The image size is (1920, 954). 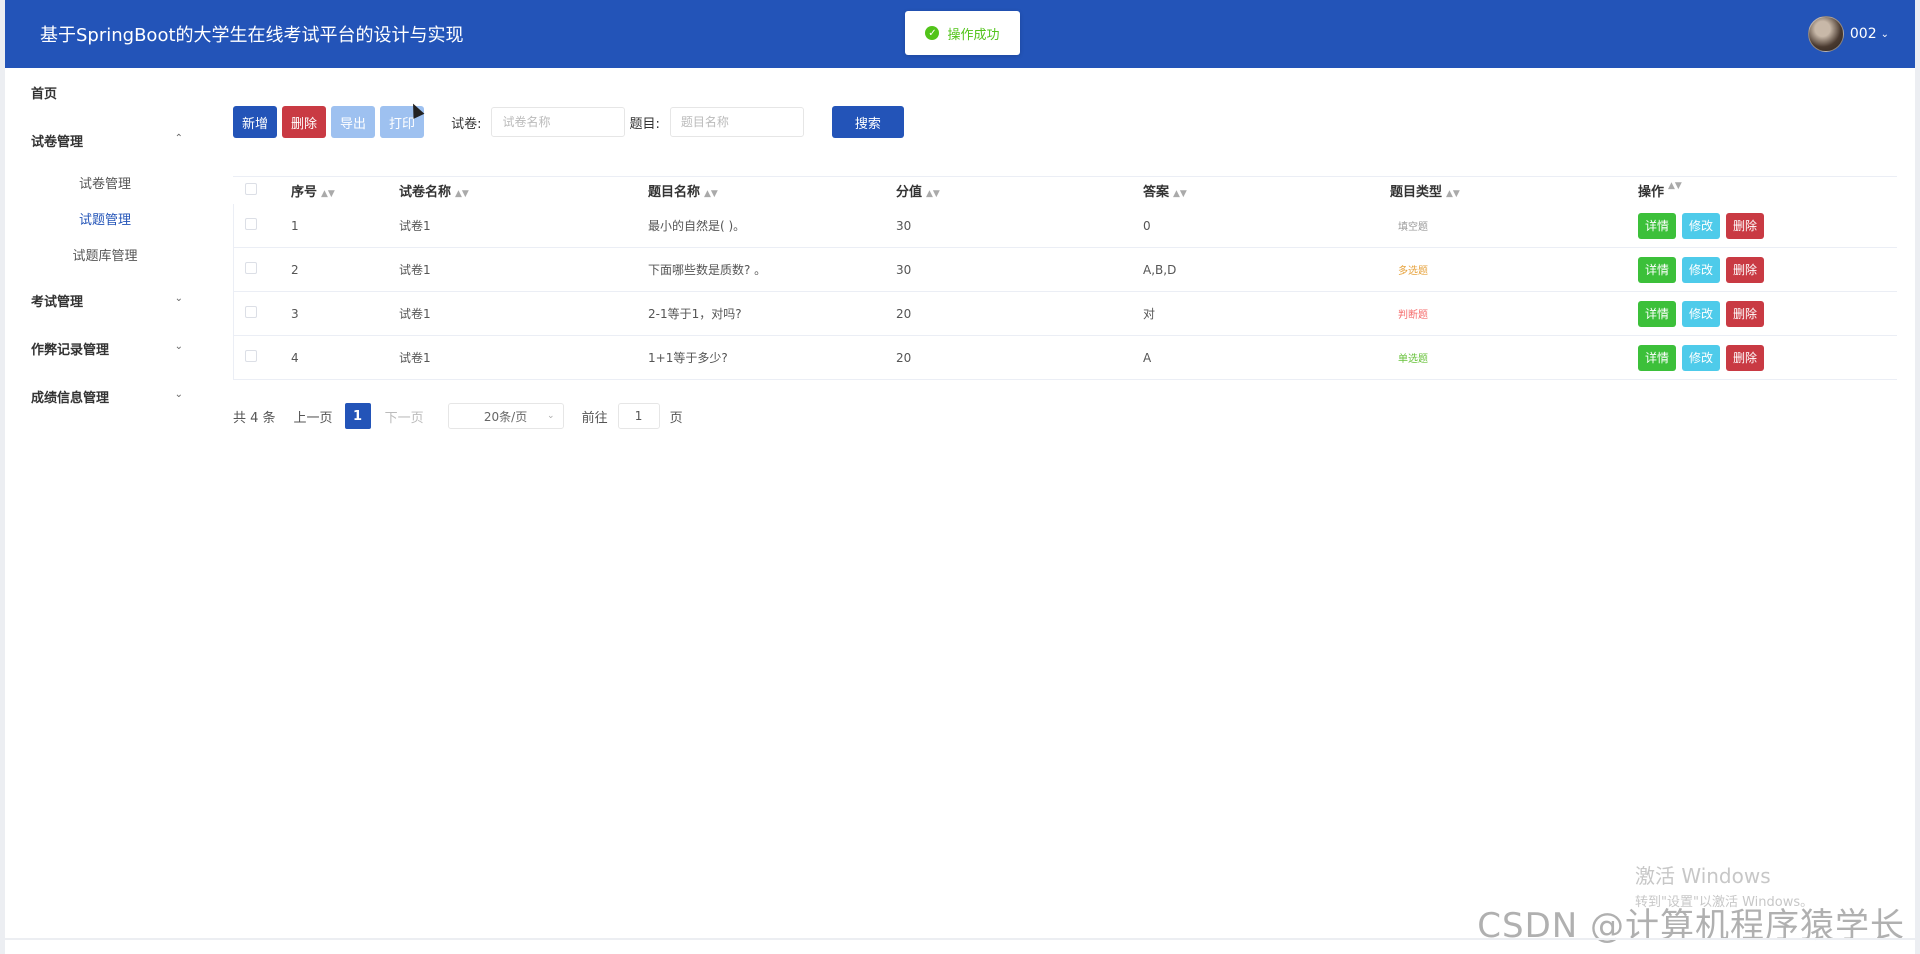 What do you see at coordinates (345, 190) in the screenshot?
I see `column-header-index: 序号 ▲▼` at bounding box center [345, 190].